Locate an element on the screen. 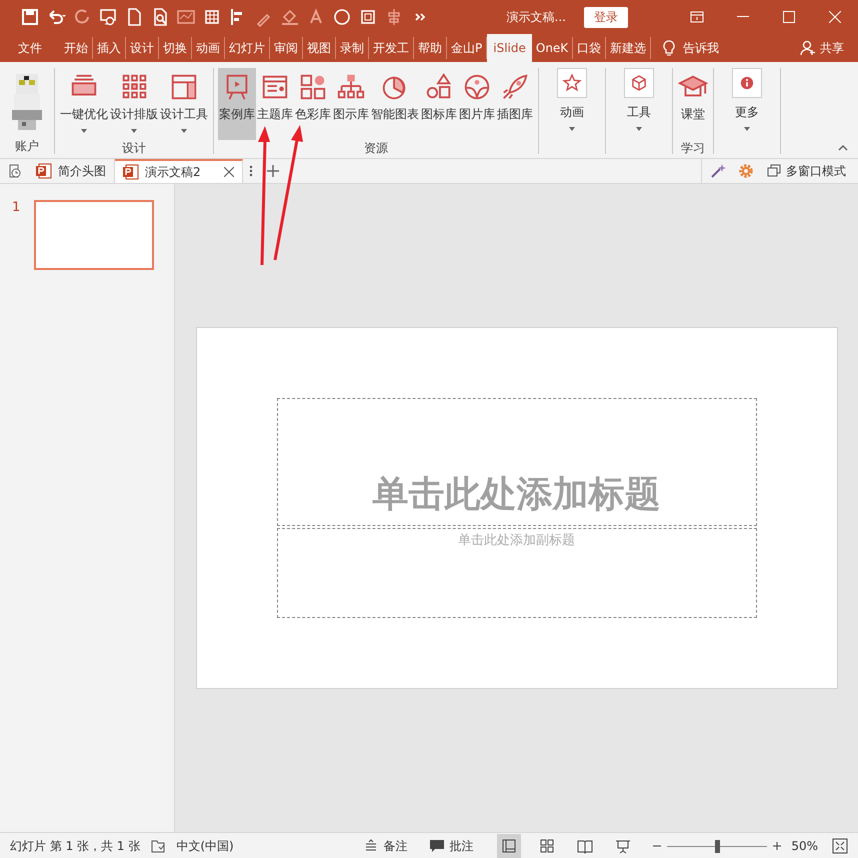 This screenshot has height=858, width=858. ribbon-tab: OneK is located at coordinates (553, 48).